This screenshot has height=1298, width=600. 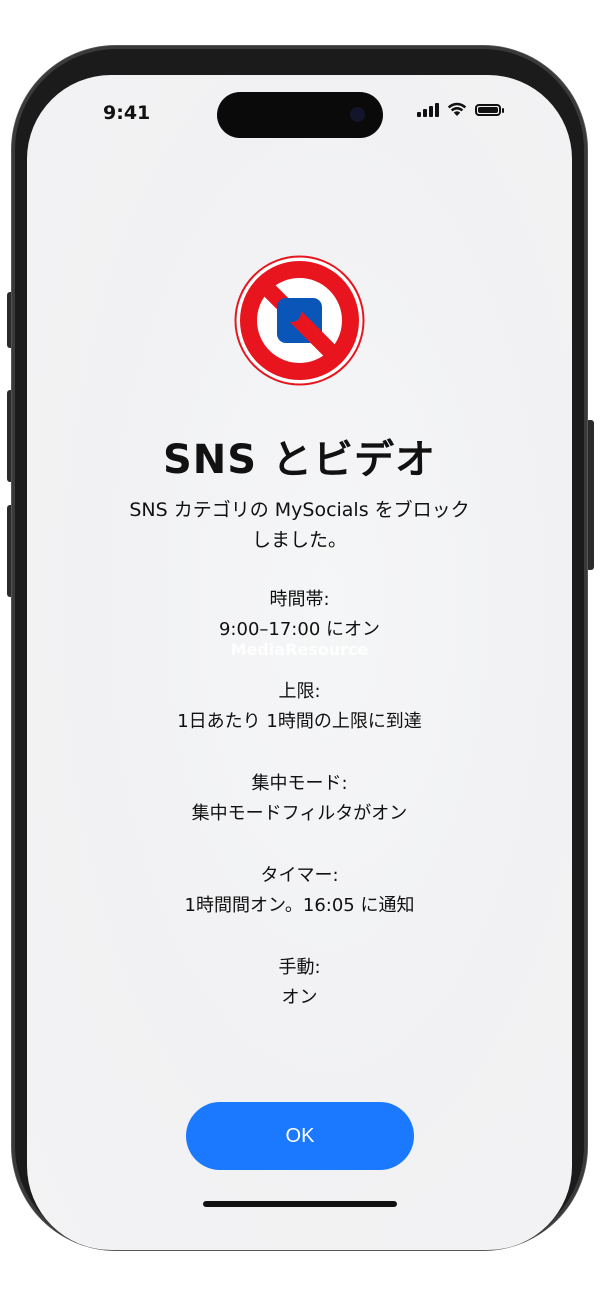 I want to click on camera-icon, so click(x=357, y=114).